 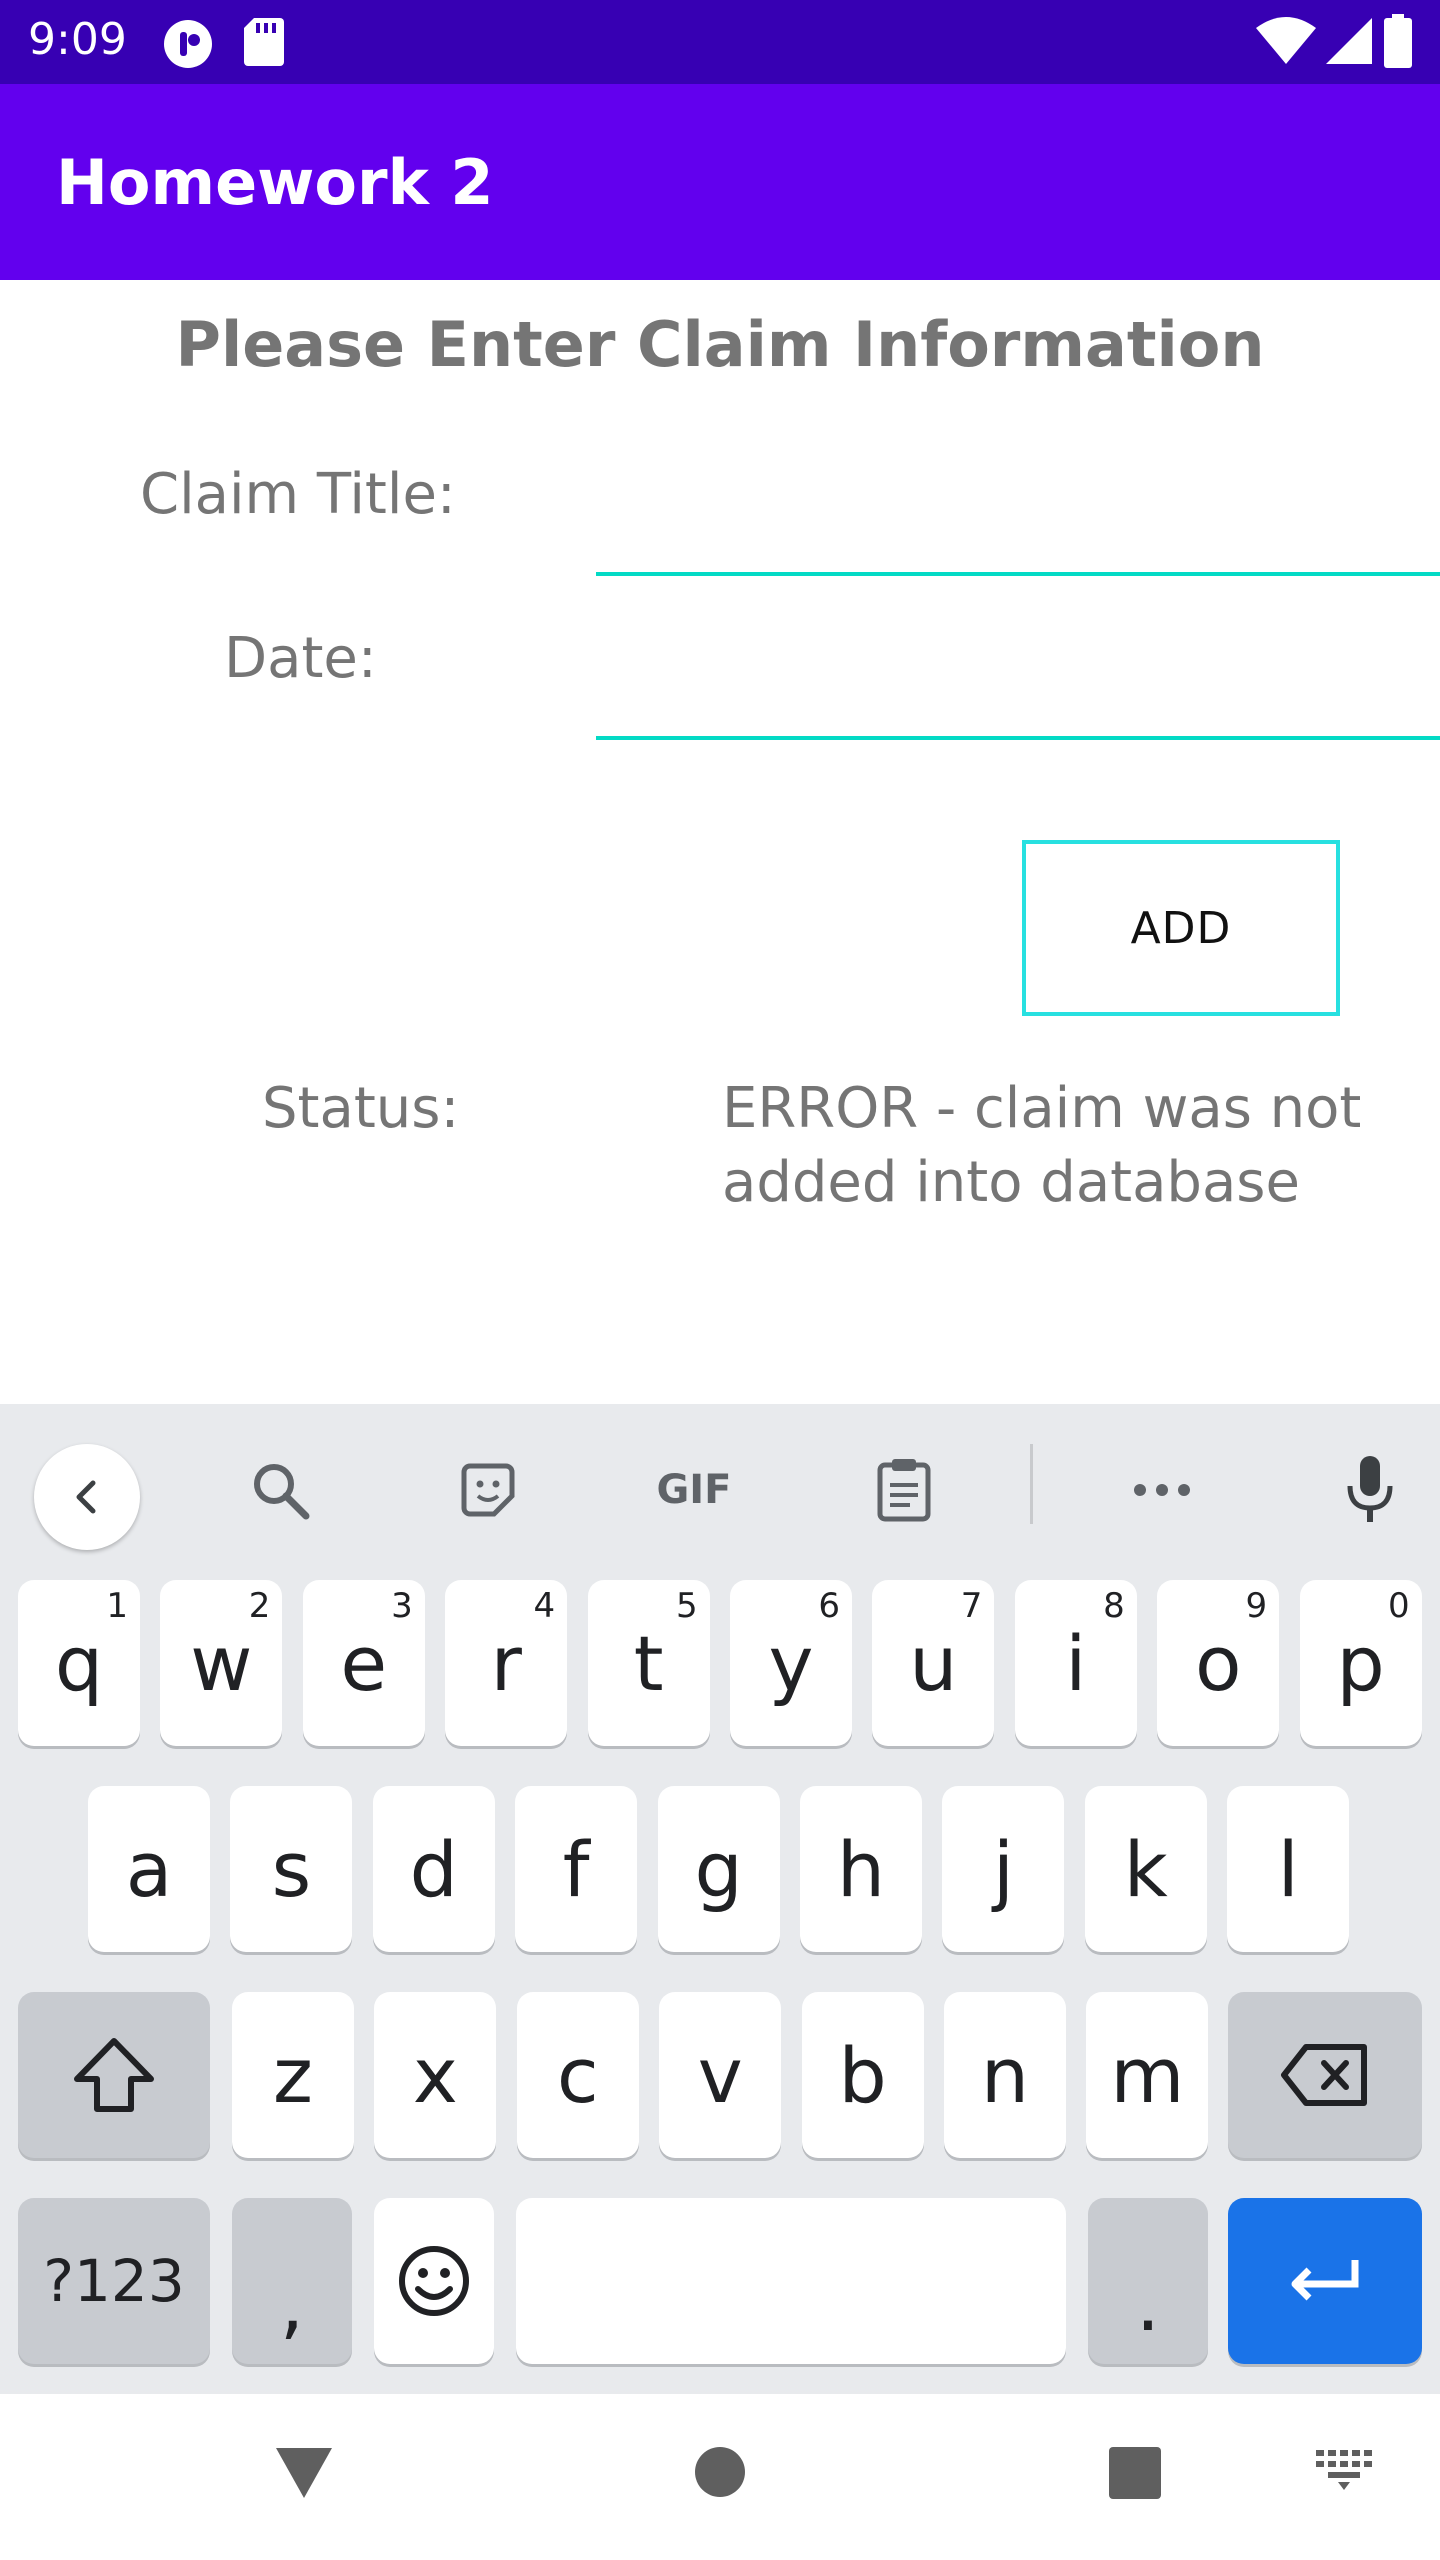 I want to click on microphone-icon, so click(x=1370, y=1490).